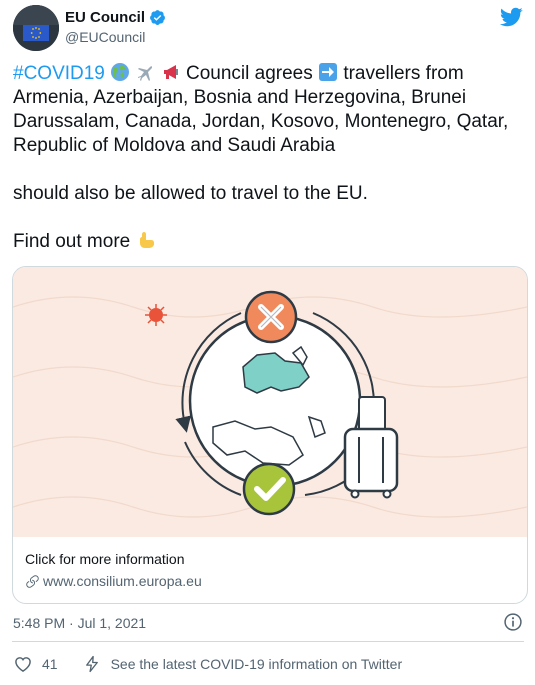 The height and width of the screenshot is (685, 535). What do you see at coordinates (156, 315) in the screenshot?
I see `virus-icon` at bounding box center [156, 315].